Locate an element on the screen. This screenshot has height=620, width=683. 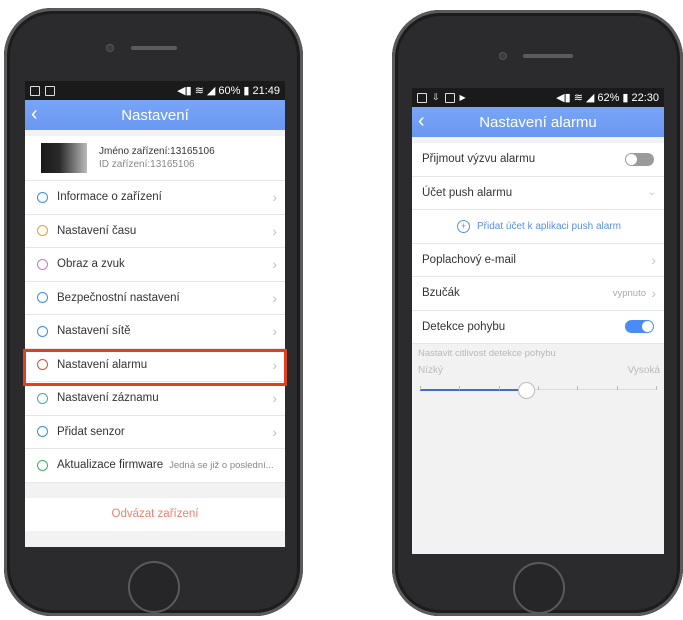
motion-detection-label: Detekce pohybu is located at coordinates (464, 326).